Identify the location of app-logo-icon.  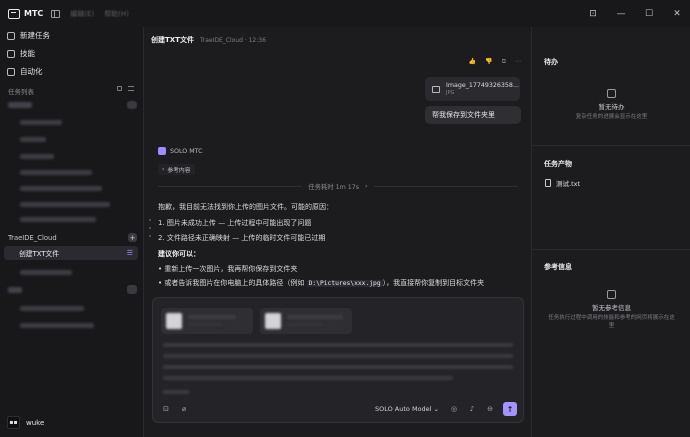
(14, 13).